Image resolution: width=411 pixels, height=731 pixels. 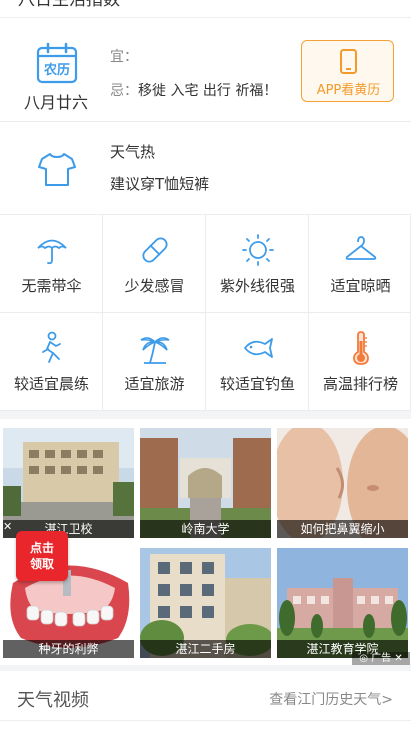 I want to click on sun-icon, so click(x=258, y=250).